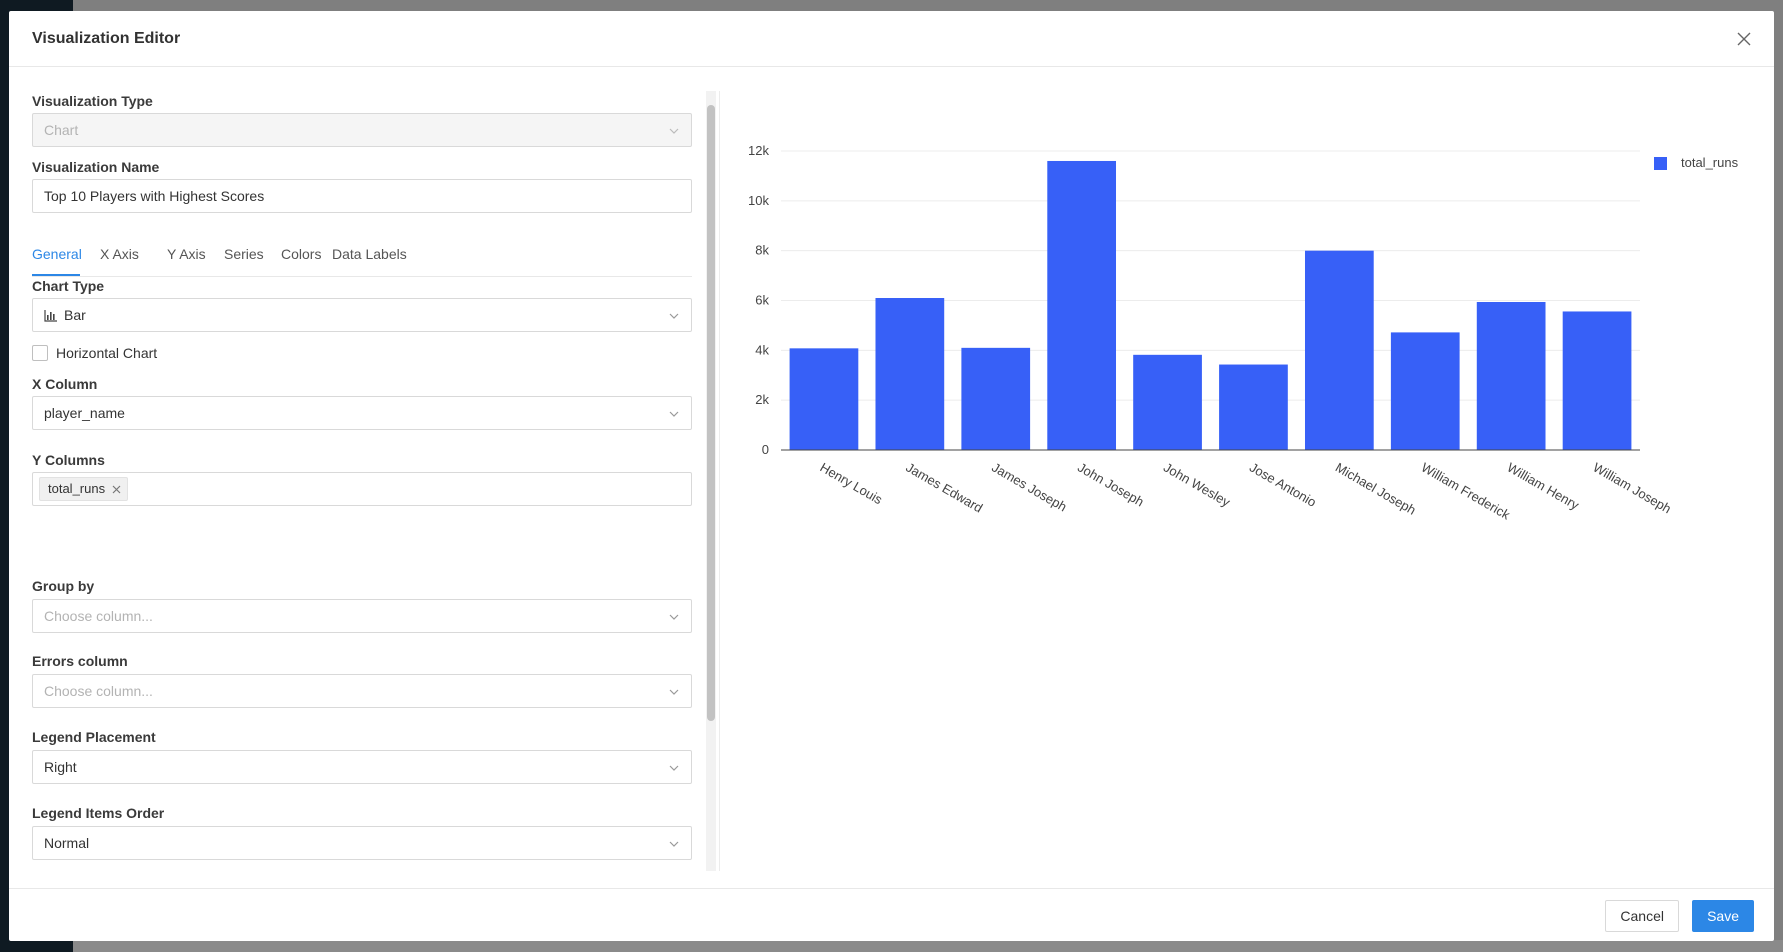 The height and width of the screenshot is (952, 1783). What do you see at coordinates (65, 384) in the screenshot?
I see `x-column-label: X Column` at bounding box center [65, 384].